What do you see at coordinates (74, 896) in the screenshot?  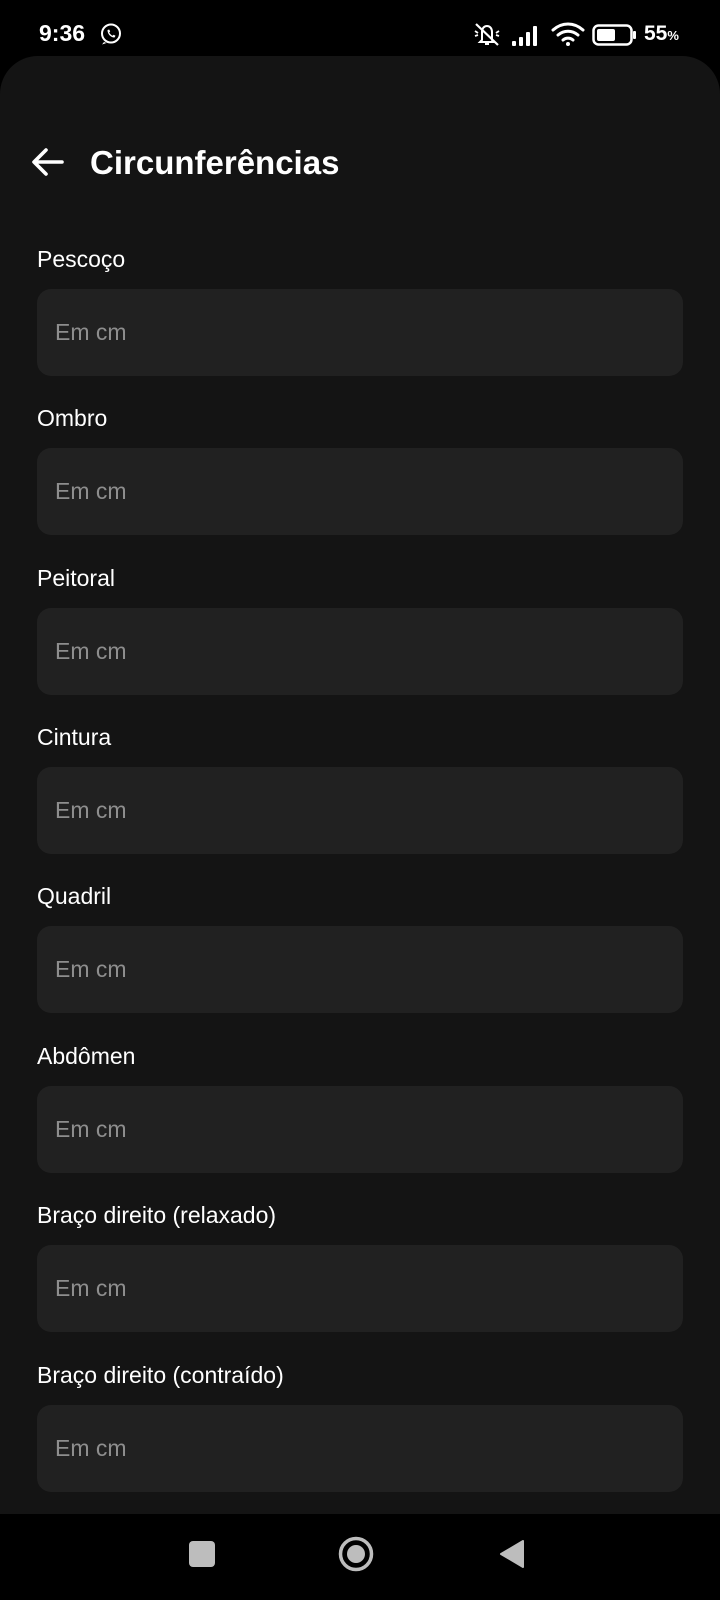 I see `field-label-quadril: Quadril` at bounding box center [74, 896].